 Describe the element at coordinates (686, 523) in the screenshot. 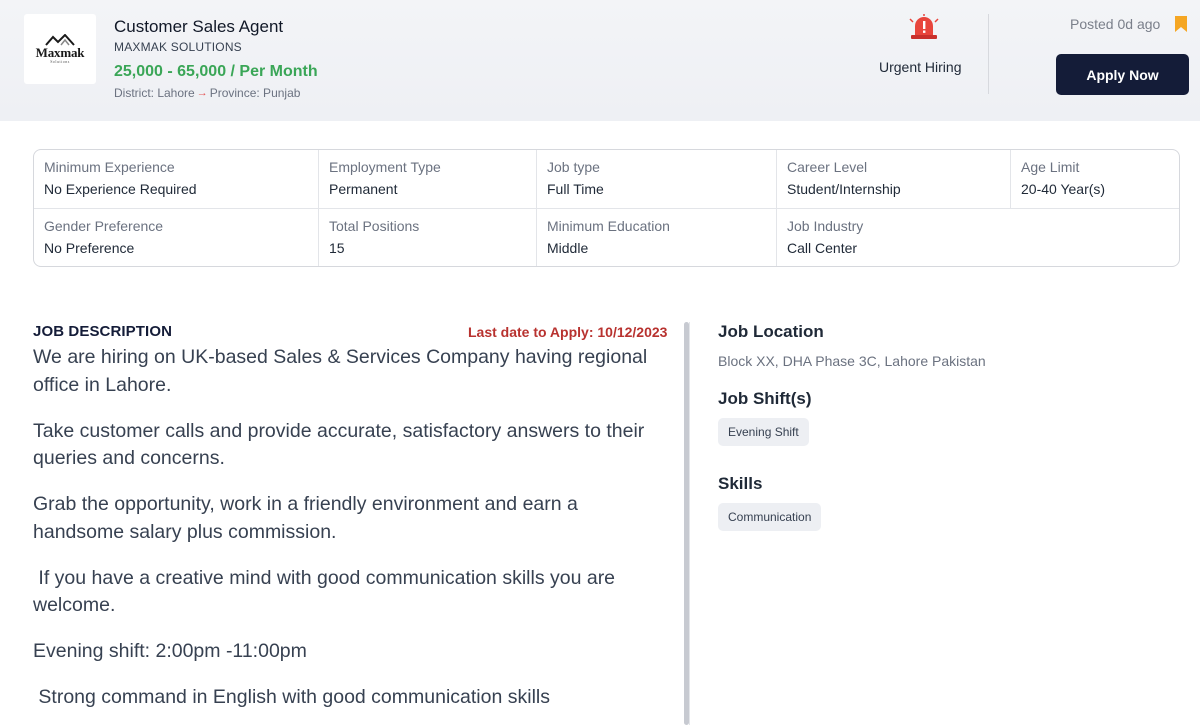

I see `description-scrollbar` at that location.